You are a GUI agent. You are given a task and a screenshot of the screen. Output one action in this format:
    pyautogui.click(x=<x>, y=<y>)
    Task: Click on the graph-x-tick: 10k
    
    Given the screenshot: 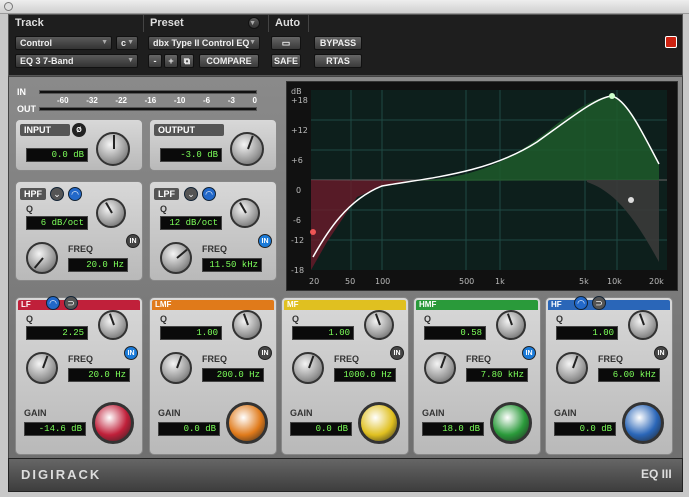 What is the action you would take?
    pyautogui.click(x=614, y=281)
    